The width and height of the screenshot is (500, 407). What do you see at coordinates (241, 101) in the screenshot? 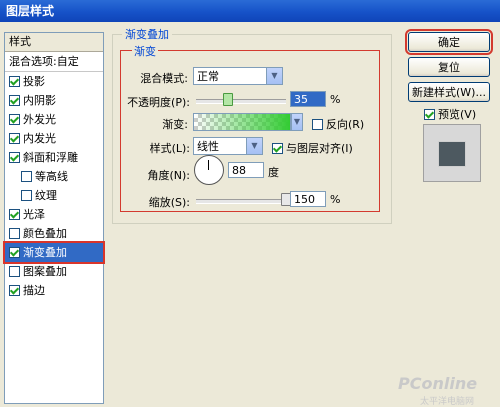
I see `opacity-slider` at bounding box center [241, 101].